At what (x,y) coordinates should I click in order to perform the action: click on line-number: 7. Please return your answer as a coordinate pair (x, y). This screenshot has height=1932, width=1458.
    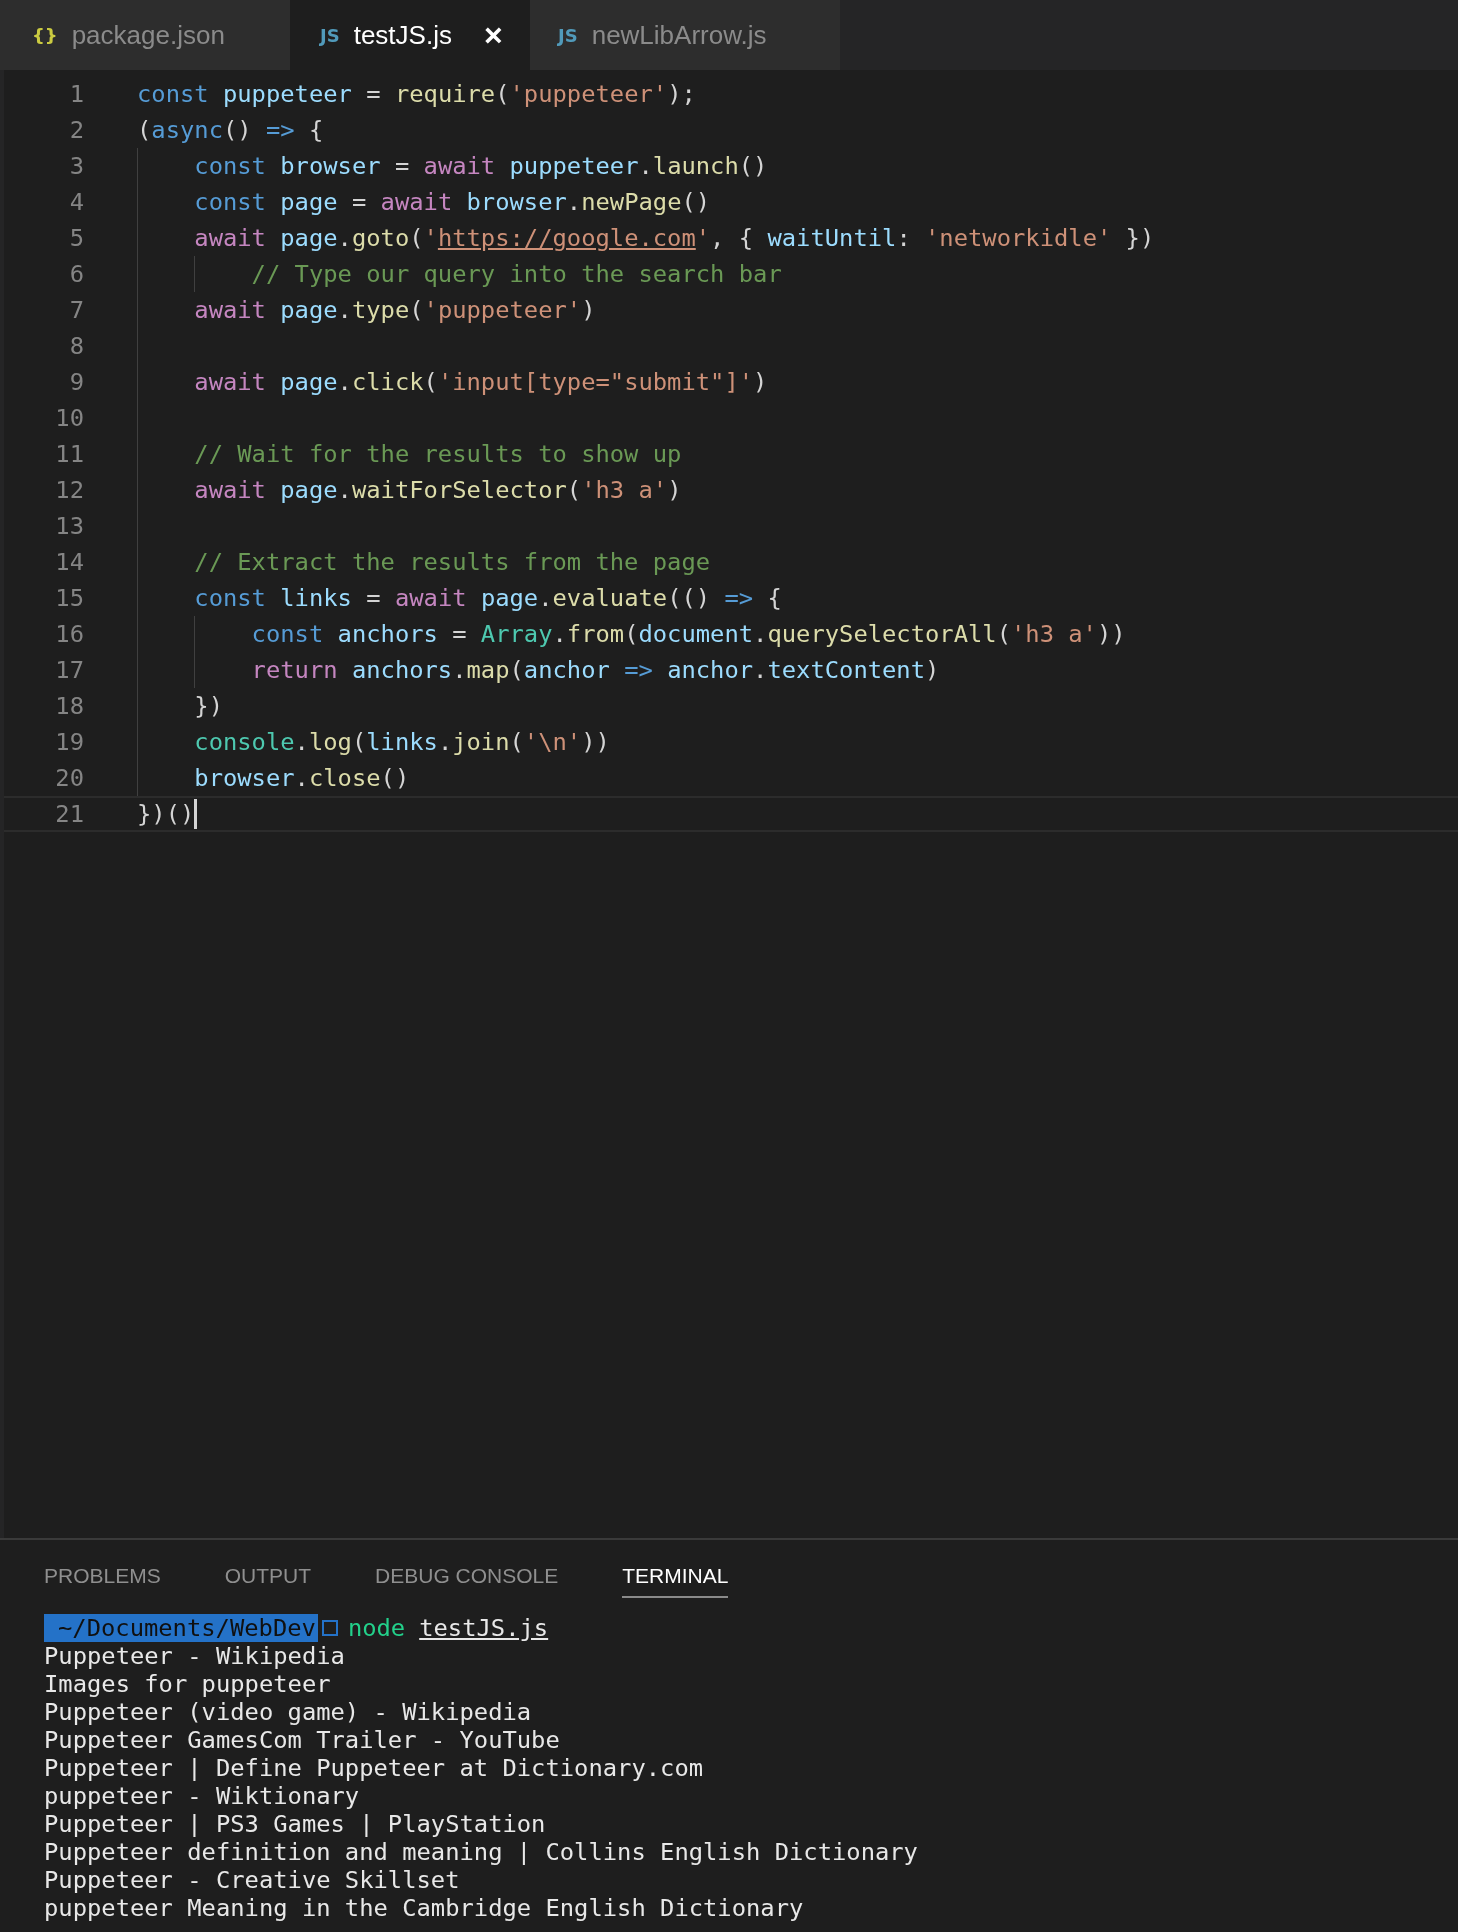
    Looking at the image, I should click on (76, 310).